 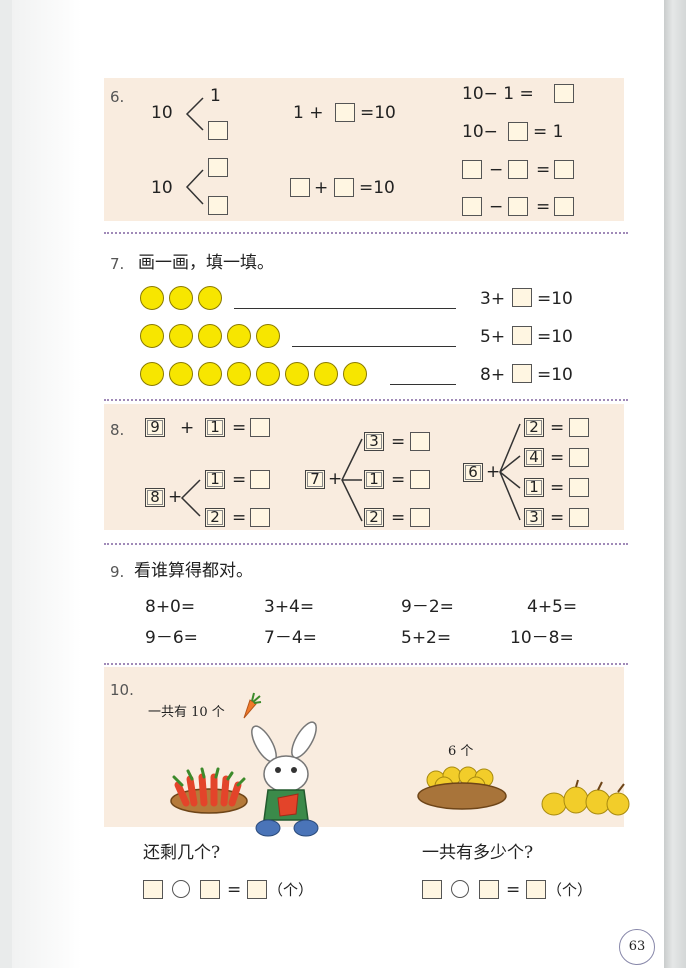 What do you see at coordinates (585, 797) in the screenshot?
I see `pear-icon` at bounding box center [585, 797].